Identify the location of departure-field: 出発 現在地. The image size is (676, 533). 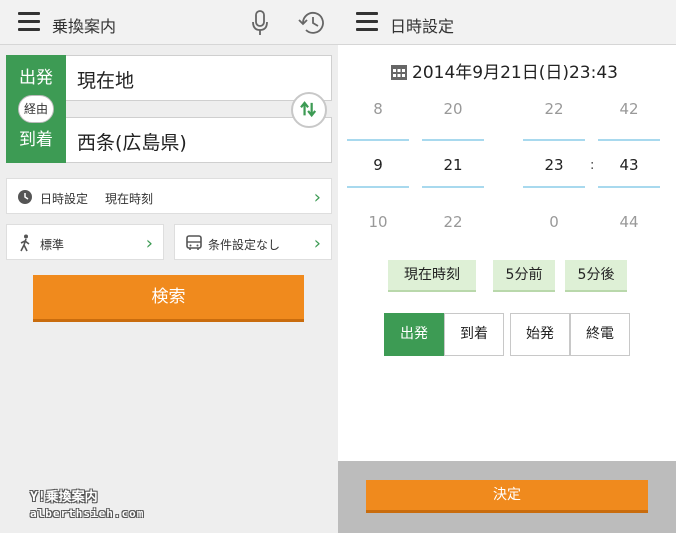
(169, 78).